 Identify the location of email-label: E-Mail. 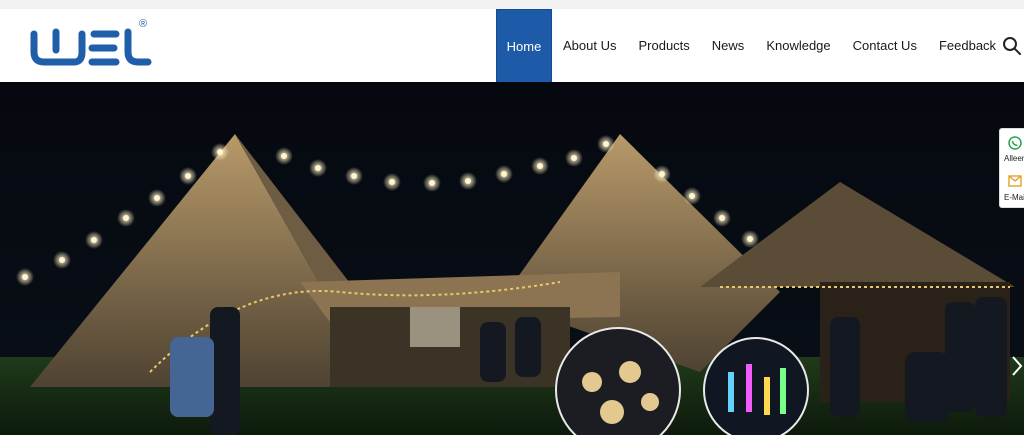
(1014, 197).